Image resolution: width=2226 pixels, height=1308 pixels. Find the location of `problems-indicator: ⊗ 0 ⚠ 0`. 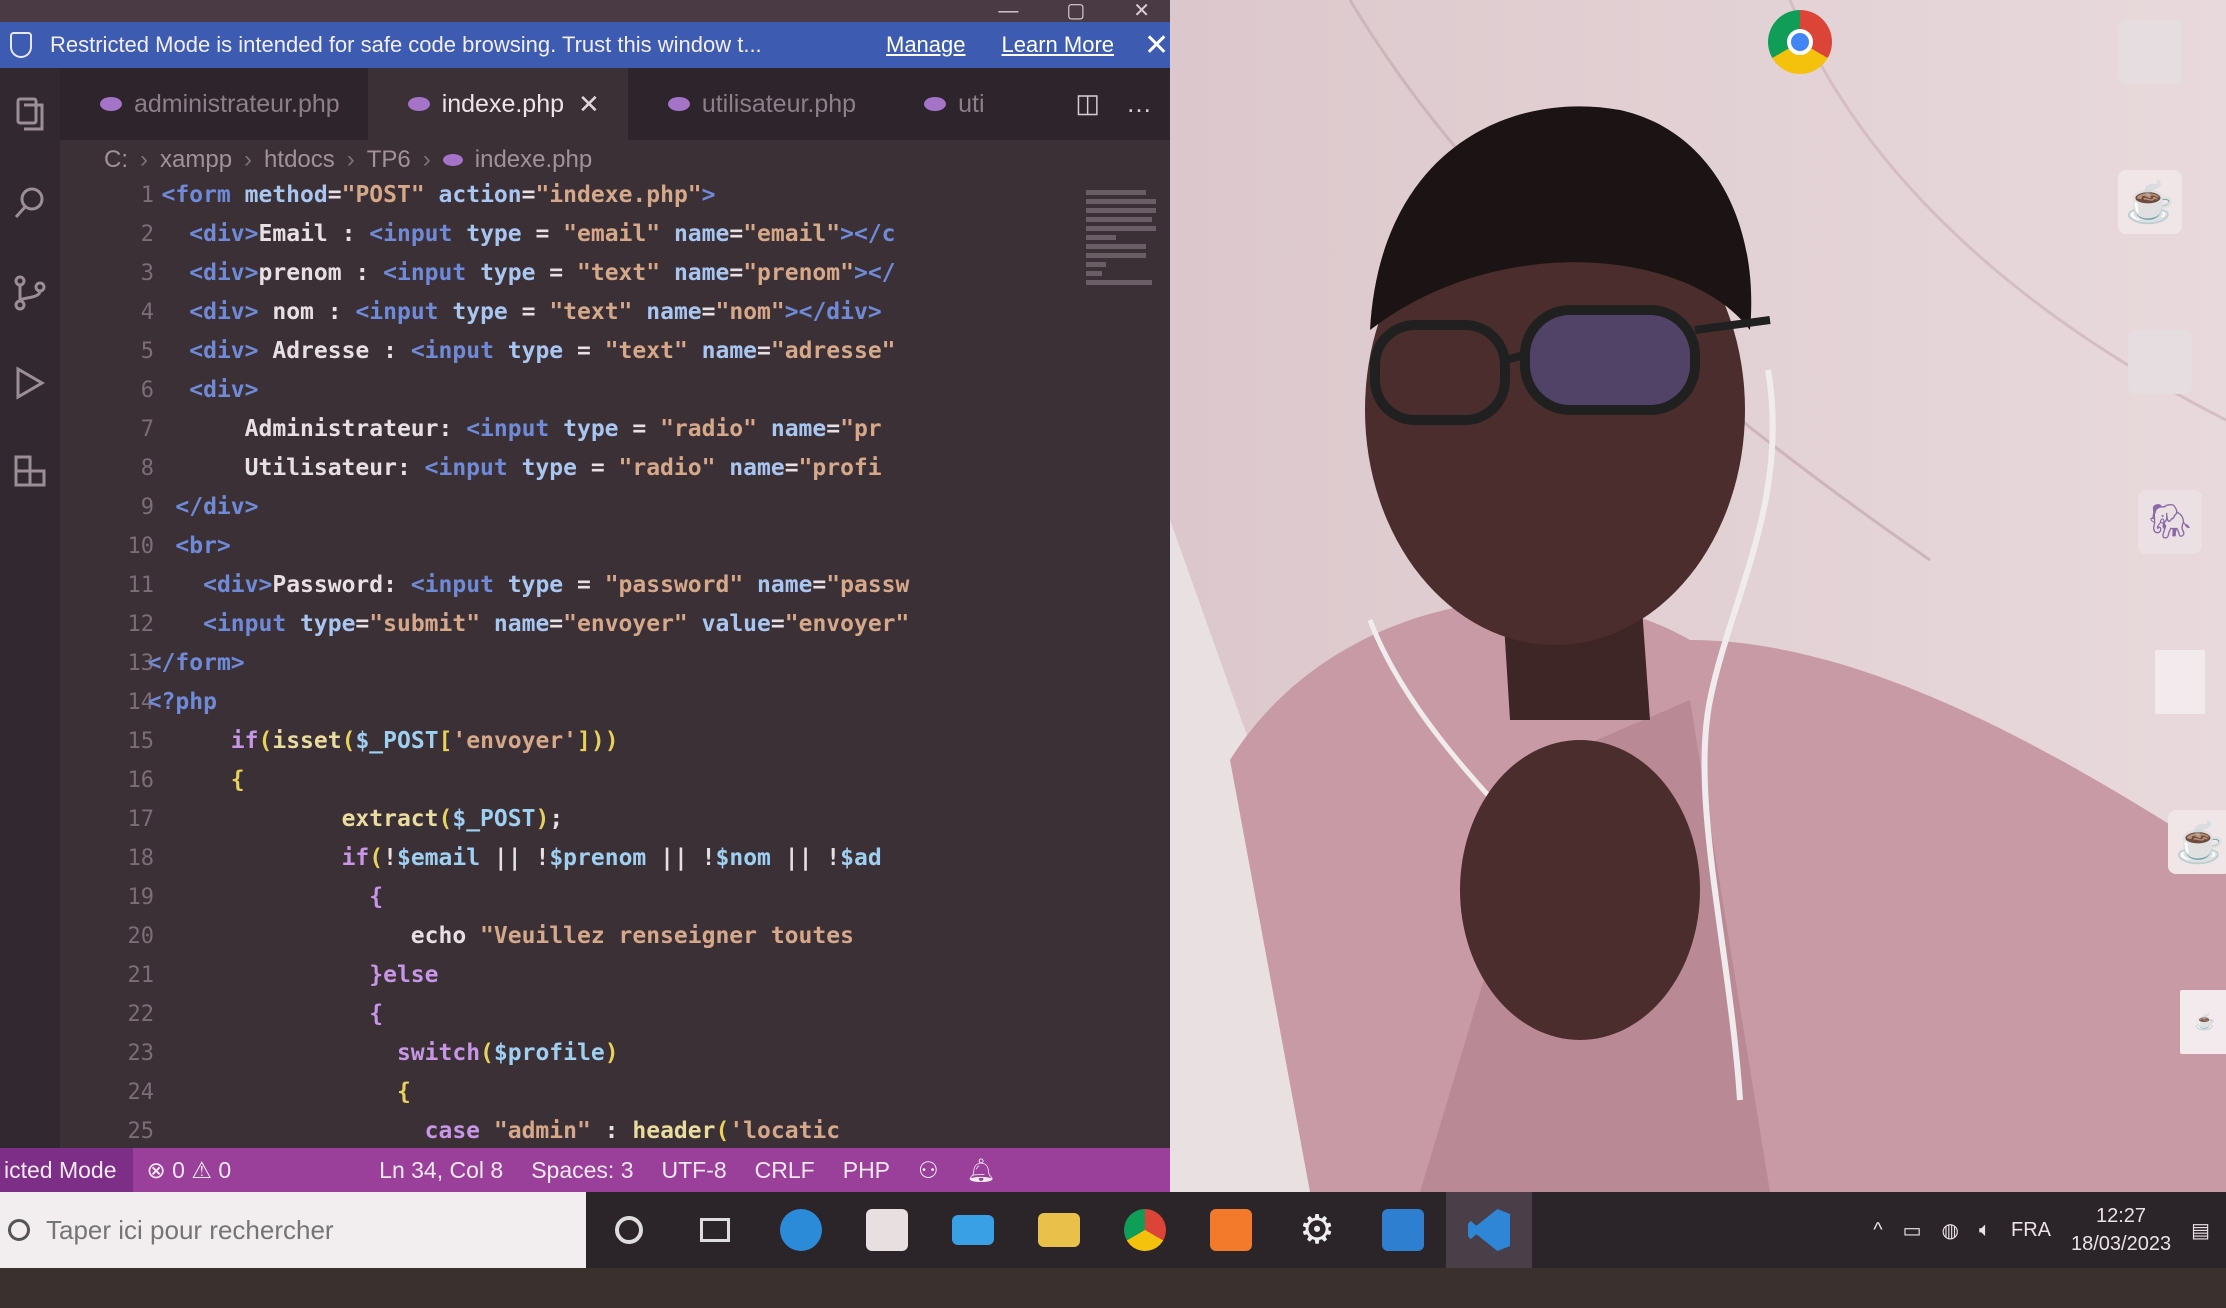

problems-indicator: ⊗ 0 ⚠ 0 is located at coordinates (189, 1170).